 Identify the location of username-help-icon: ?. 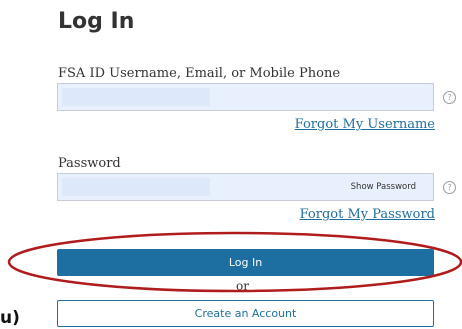
(449, 97).